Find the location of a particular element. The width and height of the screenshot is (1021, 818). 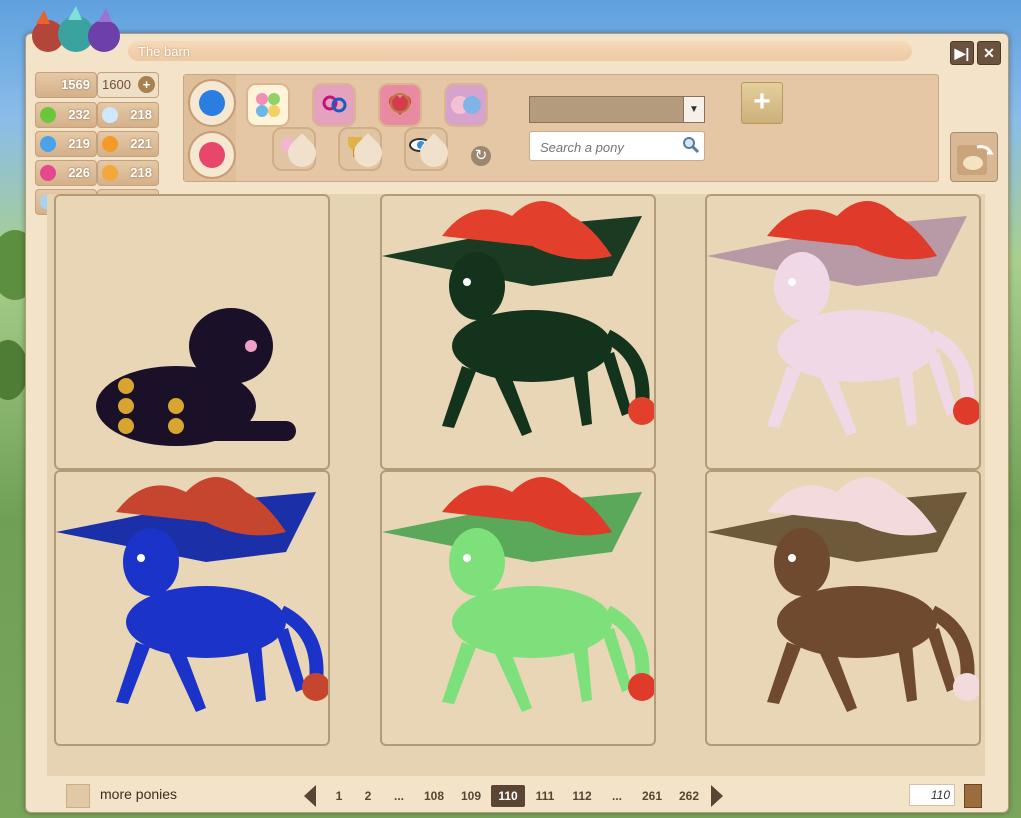

background-tree is located at coordinates (14, 370).